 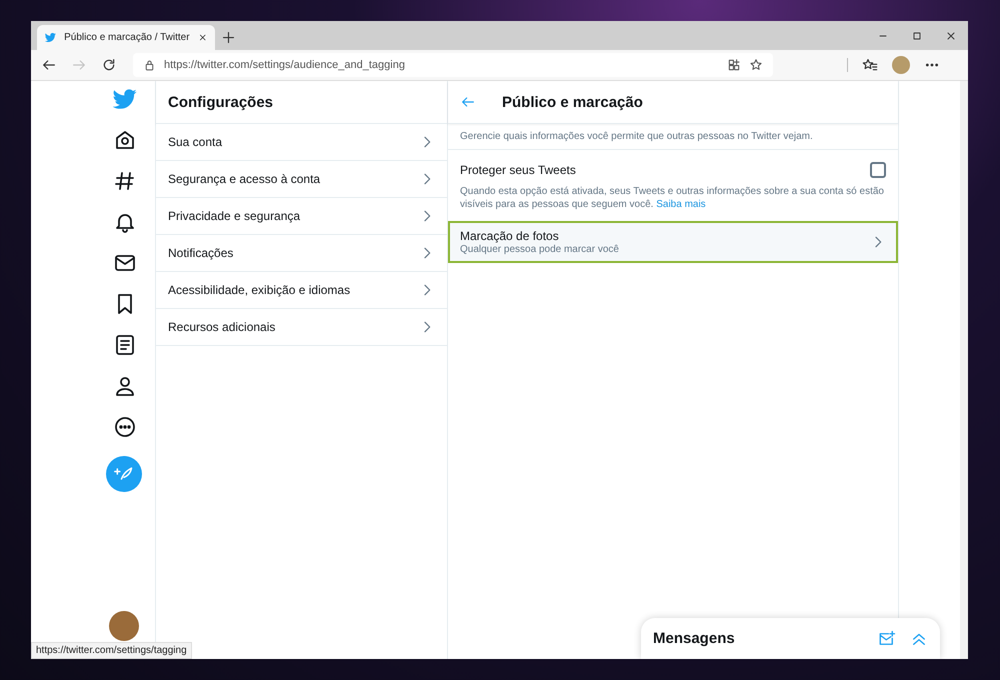 I want to click on tab-title: Público e marcação / Twitter, so click(x=127, y=37).